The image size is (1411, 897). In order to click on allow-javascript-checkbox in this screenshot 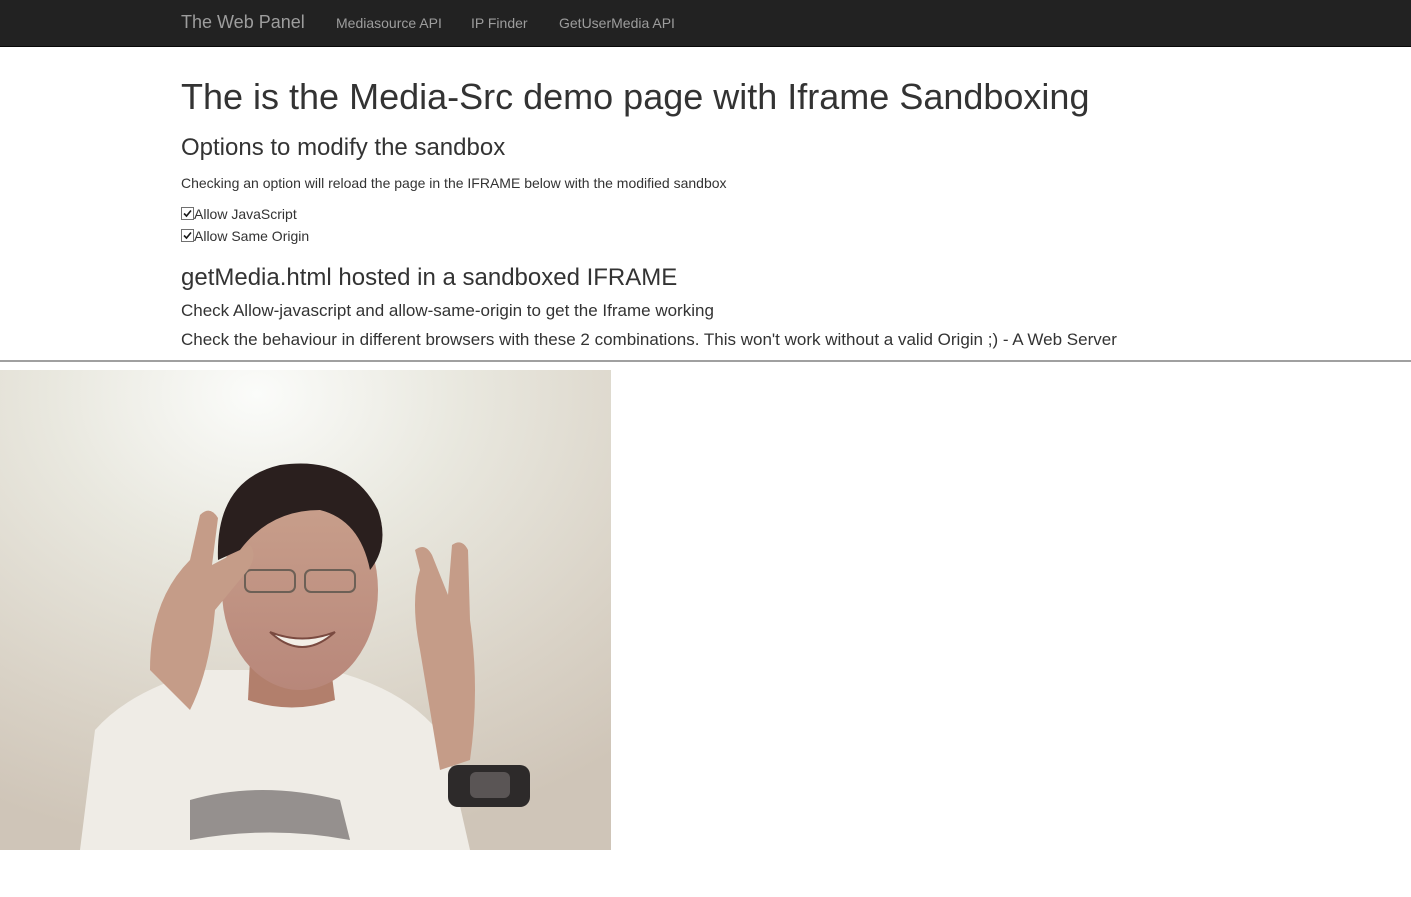, I will do `click(187, 213)`.